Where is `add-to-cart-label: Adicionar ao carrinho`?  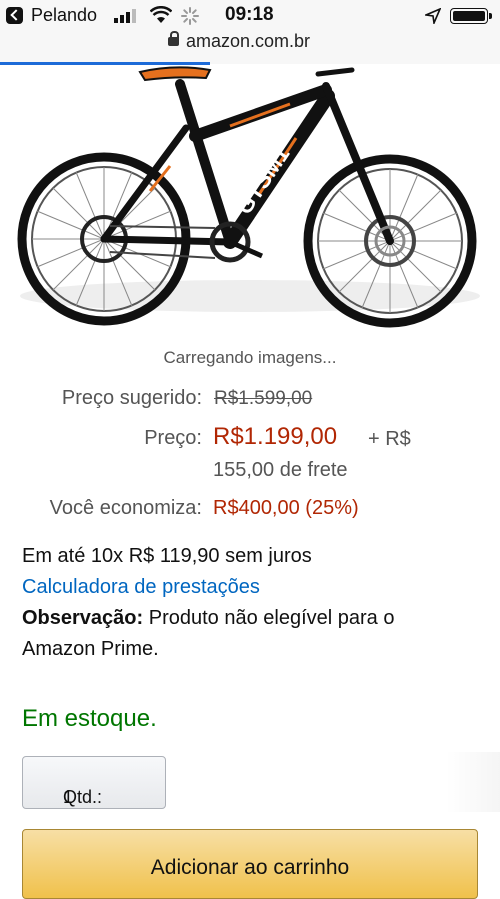
add-to-cart-label: Adicionar ao carrinho is located at coordinates (250, 867).